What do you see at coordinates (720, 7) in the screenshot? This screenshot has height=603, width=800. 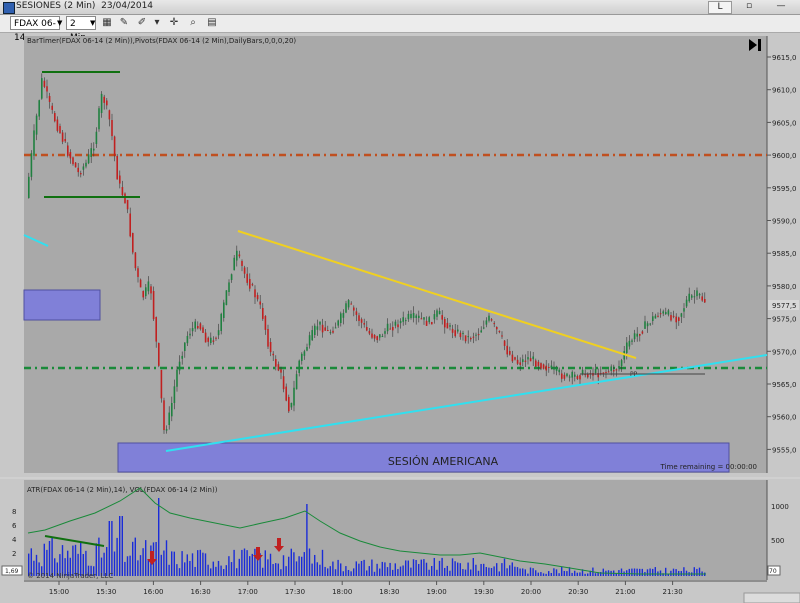 I see `minimize-button: L` at bounding box center [720, 7].